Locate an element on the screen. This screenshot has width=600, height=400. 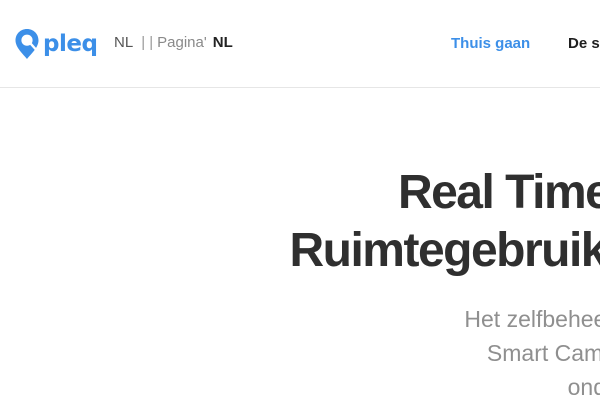
hero-title-line-2: Ruimtegebruik is located at coordinates (444, 250).